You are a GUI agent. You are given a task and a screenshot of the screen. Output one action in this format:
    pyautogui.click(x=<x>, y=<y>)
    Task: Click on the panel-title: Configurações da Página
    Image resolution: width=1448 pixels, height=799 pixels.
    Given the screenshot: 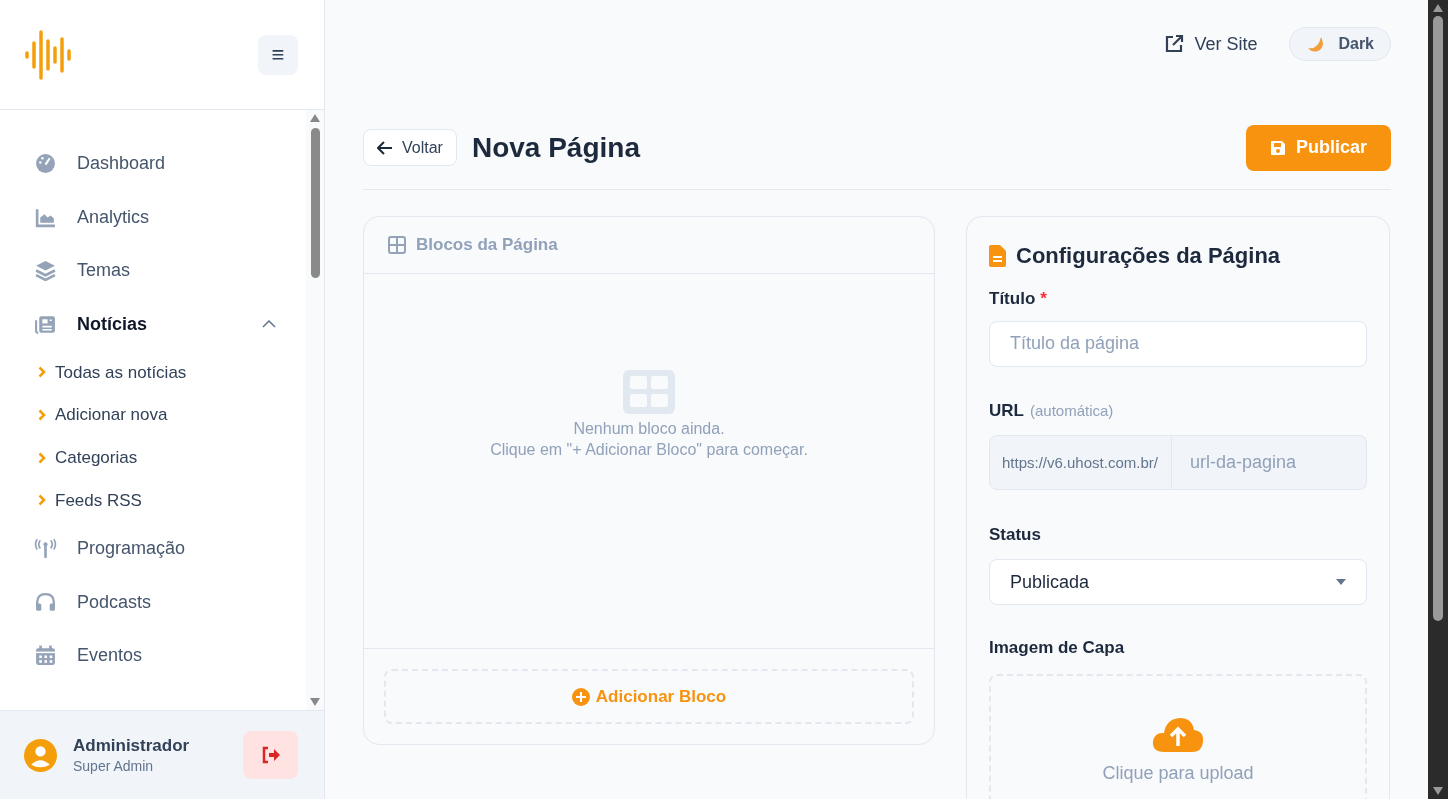 What is the action you would take?
    pyautogui.click(x=1148, y=256)
    